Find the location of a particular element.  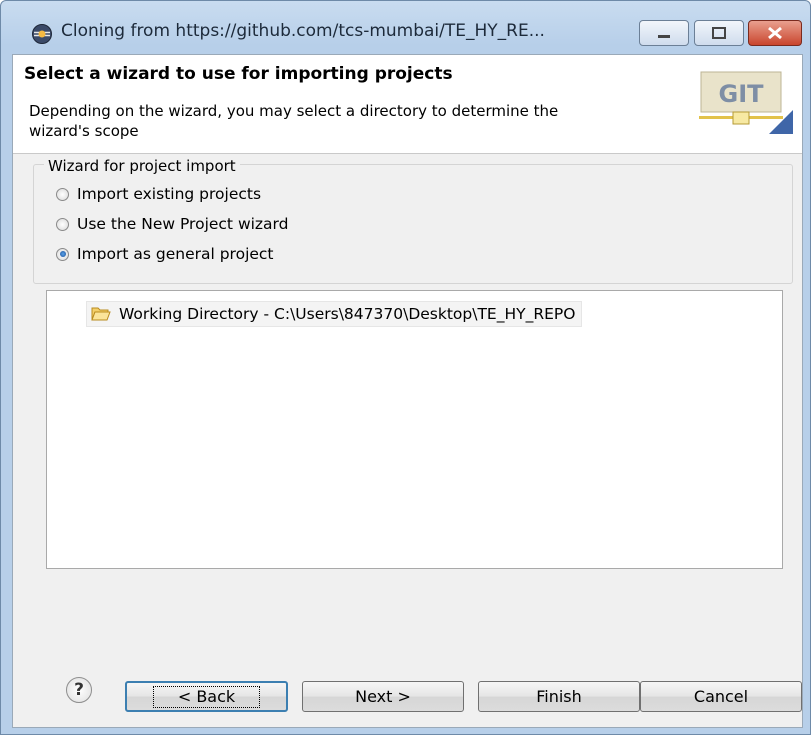

close-icon is located at coordinates (775, 33).